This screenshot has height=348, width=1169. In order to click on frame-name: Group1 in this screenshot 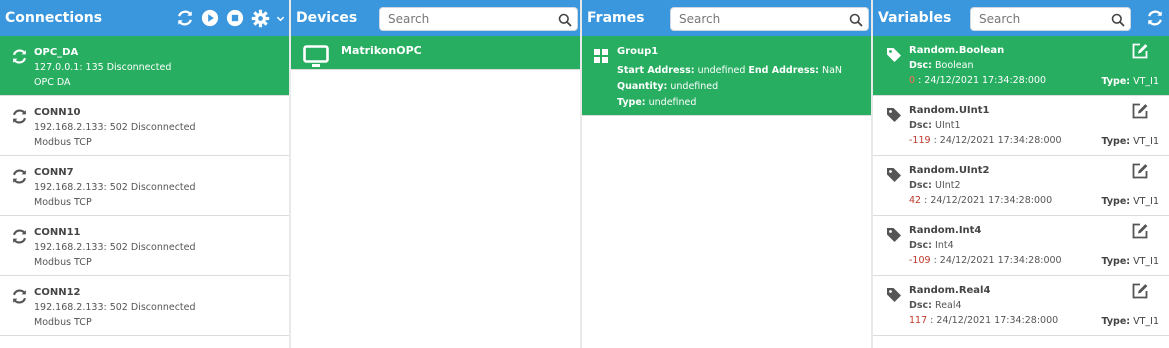, I will do `click(638, 51)`.